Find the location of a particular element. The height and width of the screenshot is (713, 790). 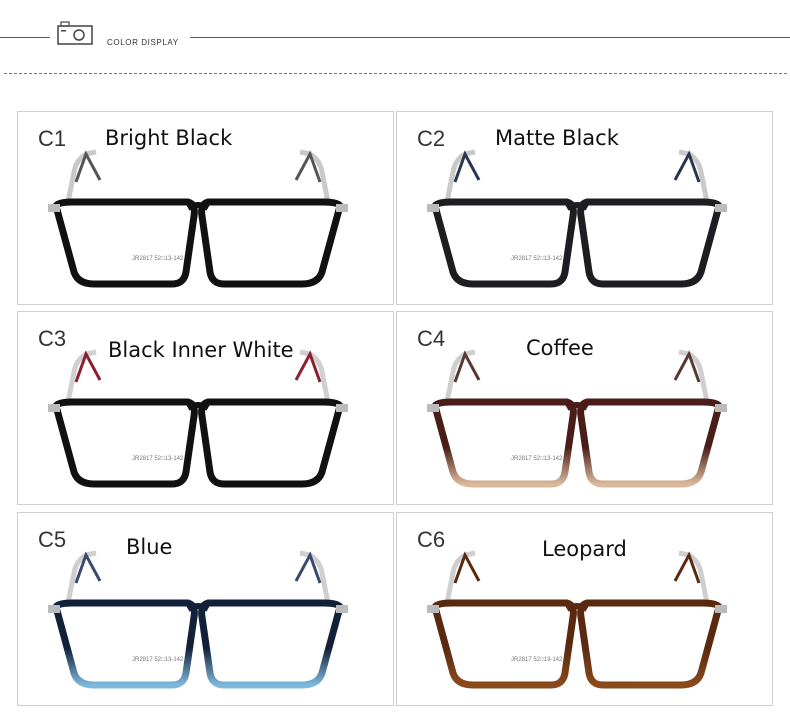

variant-card-c4: C4 Coffee JR2817 52□13-142 is located at coordinates (584, 408).